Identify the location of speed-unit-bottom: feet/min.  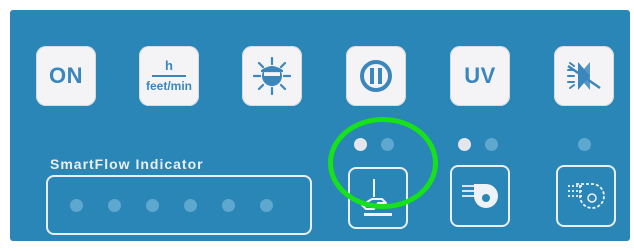
(168, 86).